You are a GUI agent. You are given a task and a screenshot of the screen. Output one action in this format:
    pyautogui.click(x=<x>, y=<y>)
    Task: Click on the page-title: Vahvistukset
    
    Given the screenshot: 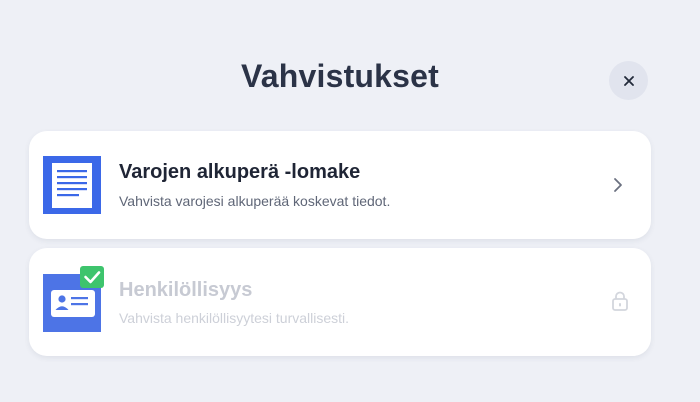 What is the action you would take?
    pyautogui.click(x=340, y=76)
    